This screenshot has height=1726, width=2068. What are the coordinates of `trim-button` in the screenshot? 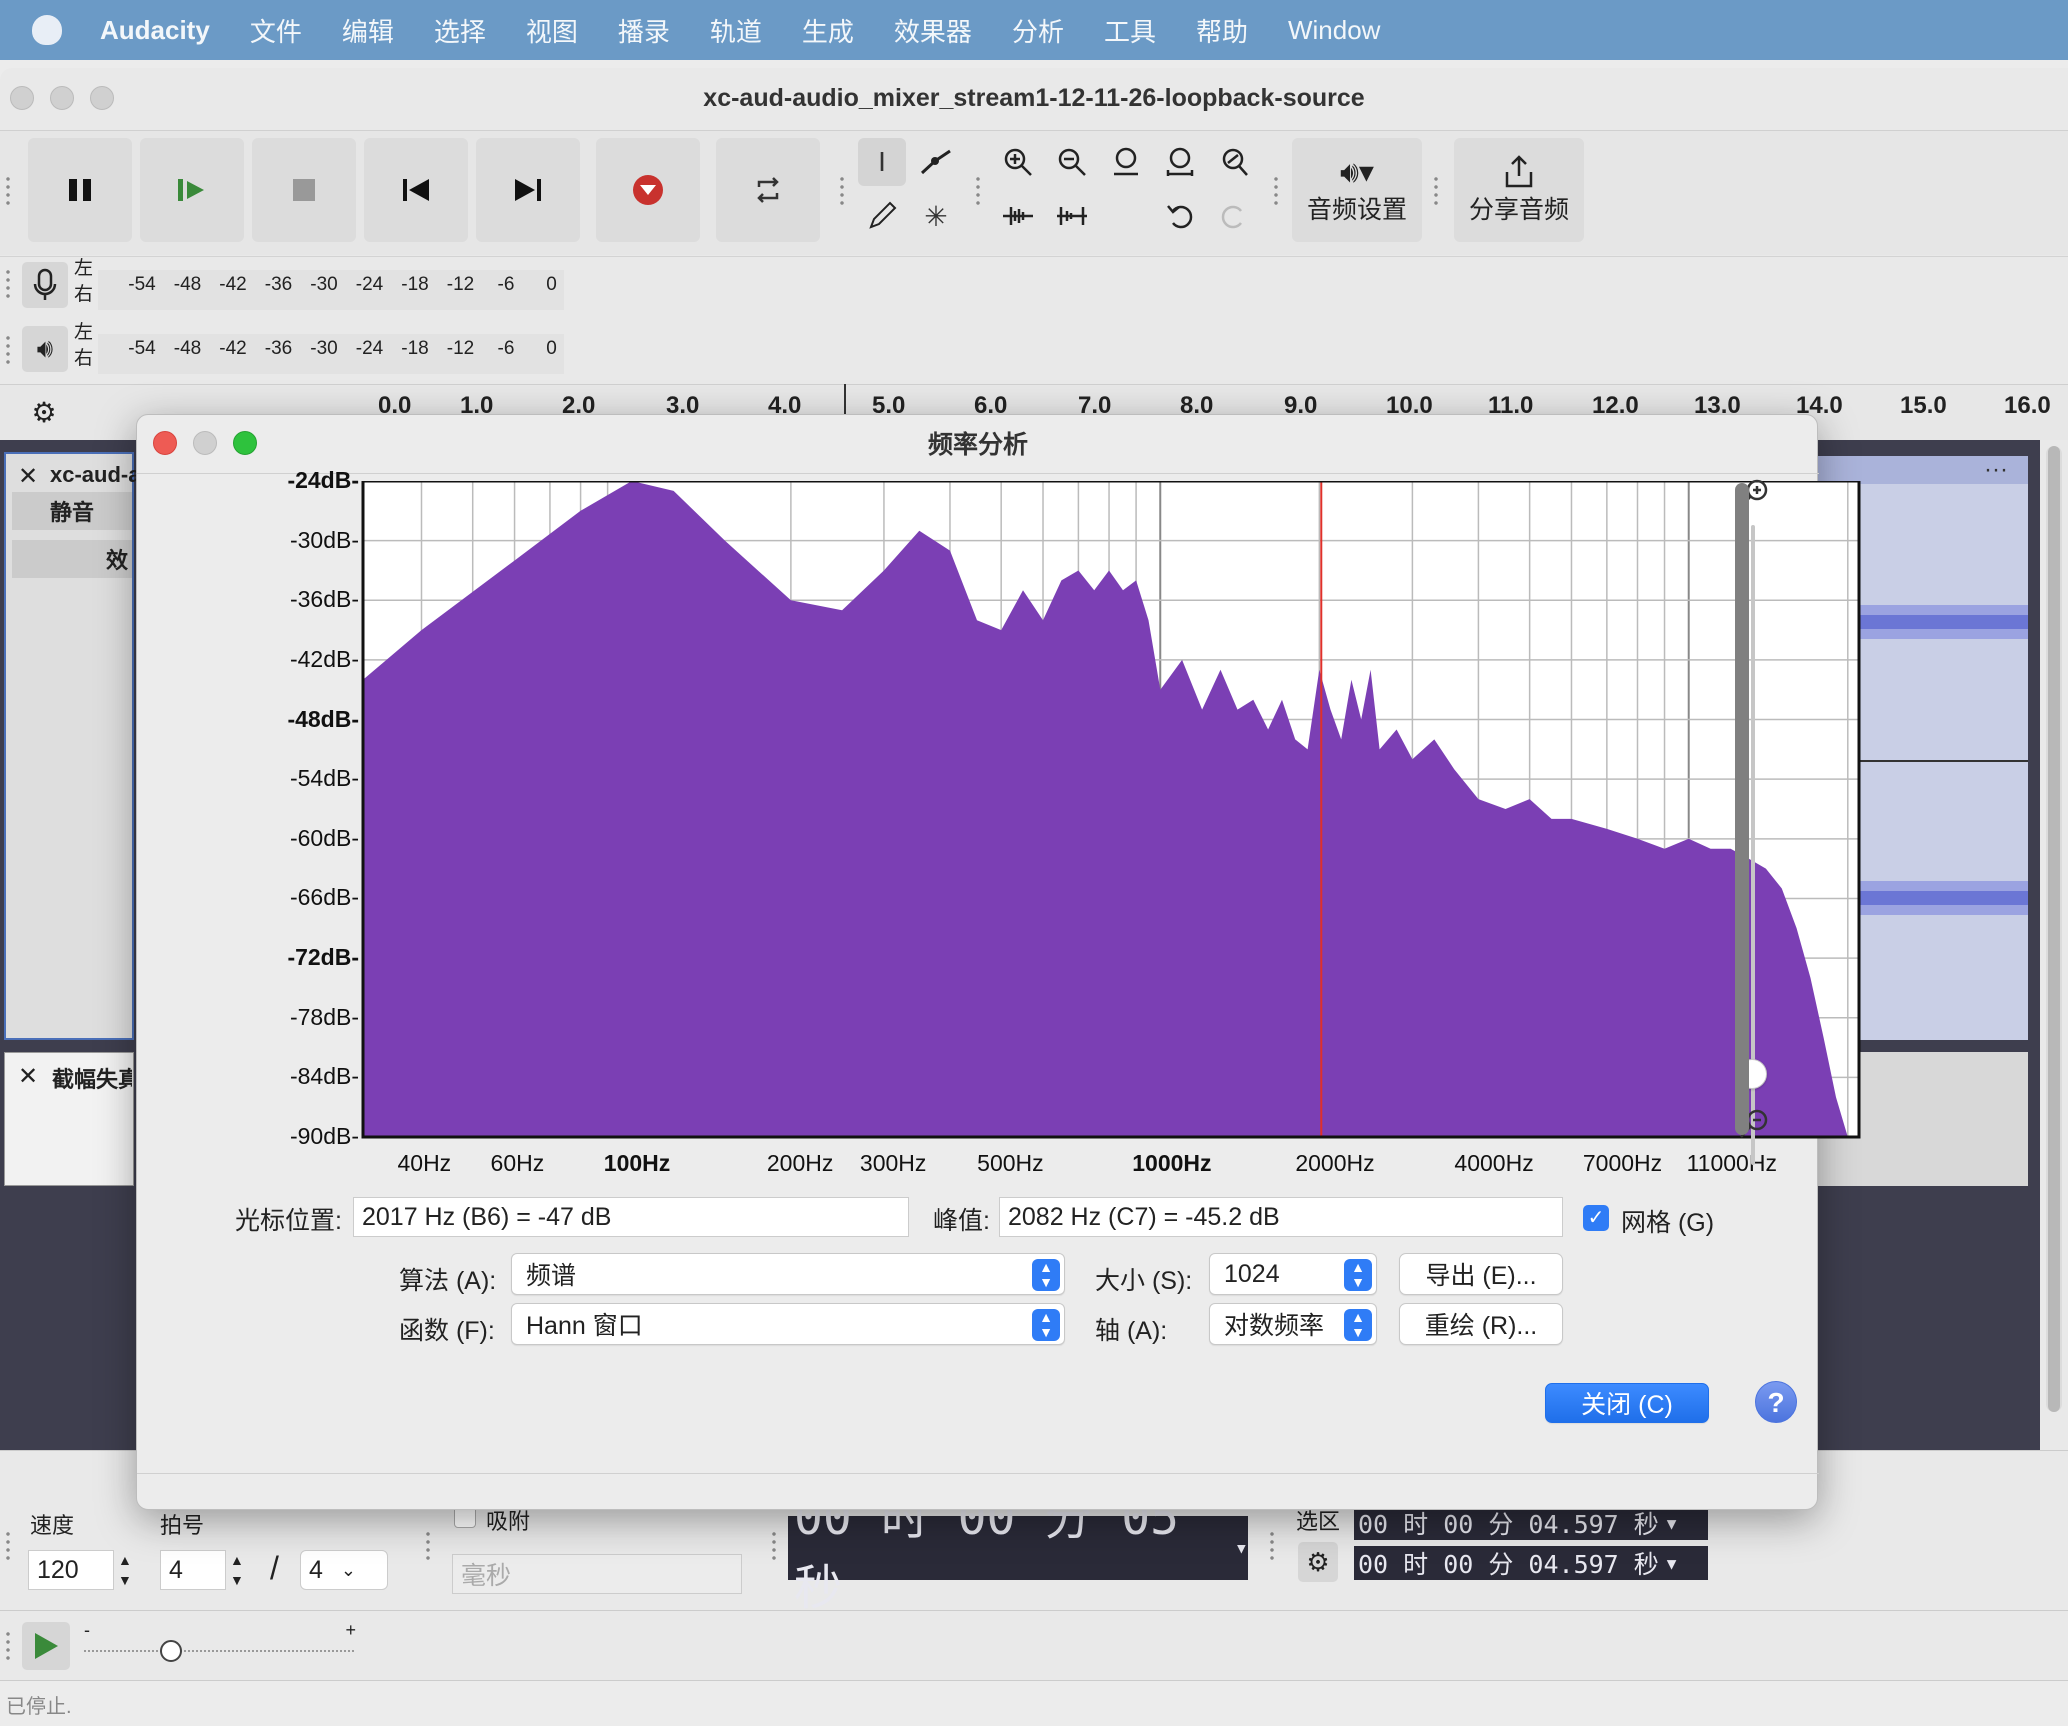 It's located at (1018, 216).